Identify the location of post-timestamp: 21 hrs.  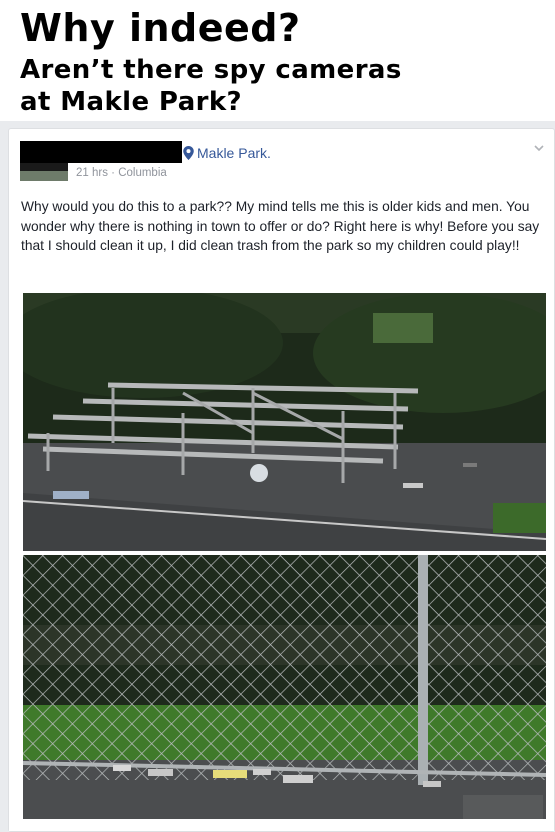
(92, 173).